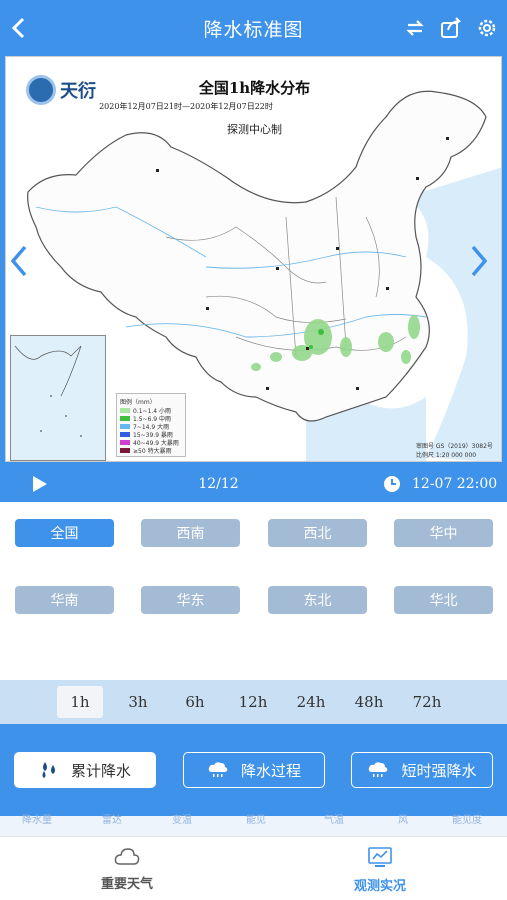 The height and width of the screenshot is (900, 507). Describe the element at coordinates (80, 702) in the screenshot. I see `duration-option: 1h` at that location.